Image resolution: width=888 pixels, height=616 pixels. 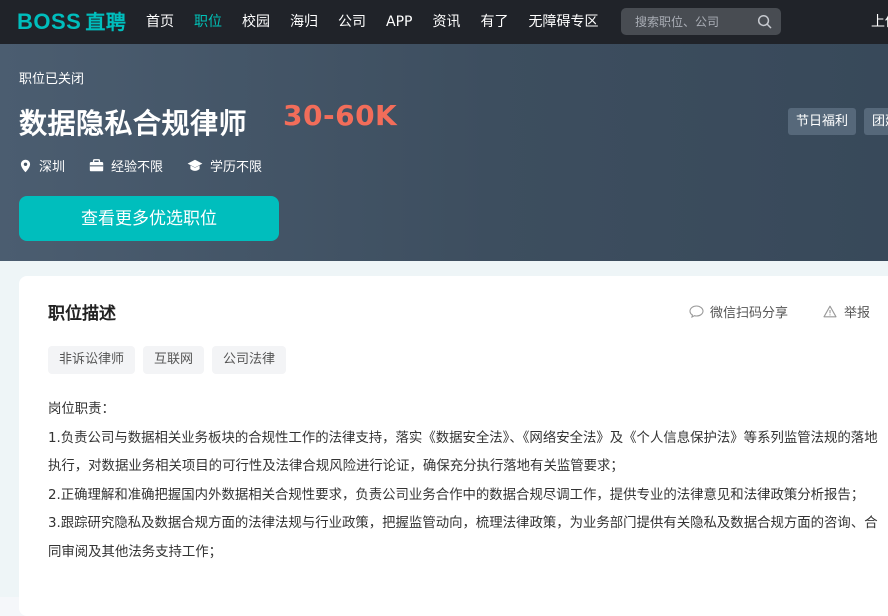 What do you see at coordinates (236, 167) in the screenshot?
I see `job-education: 学历不限` at bounding box center [236, 167].